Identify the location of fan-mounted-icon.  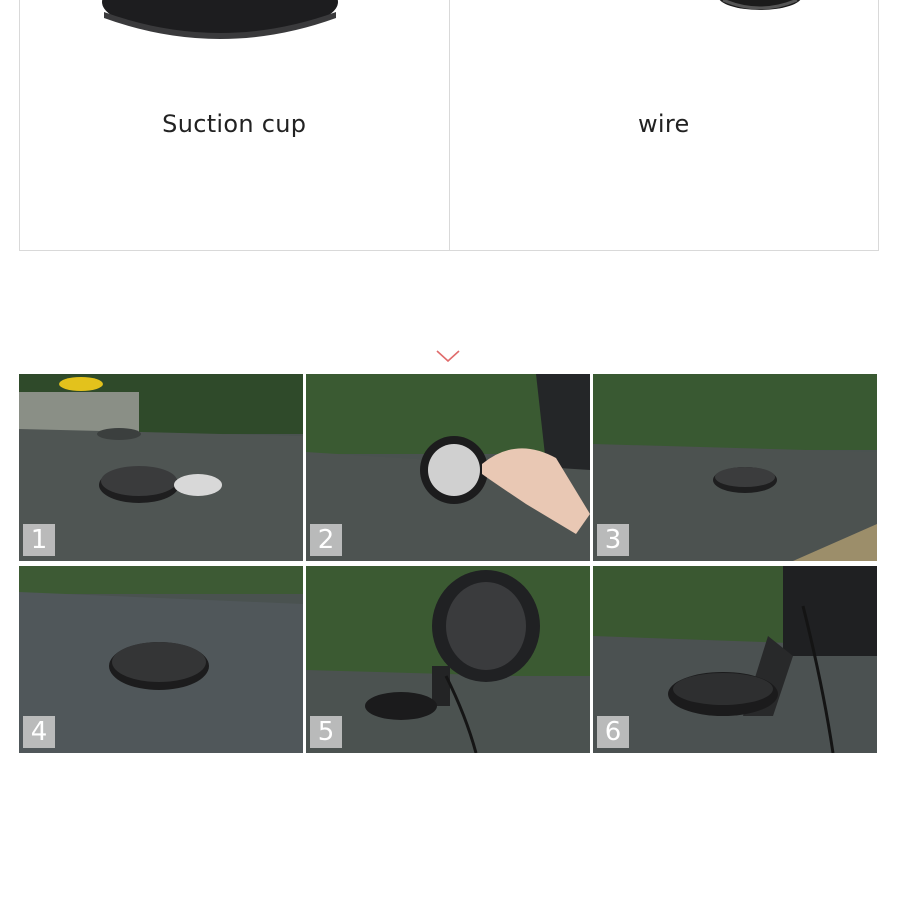
(448, 659).